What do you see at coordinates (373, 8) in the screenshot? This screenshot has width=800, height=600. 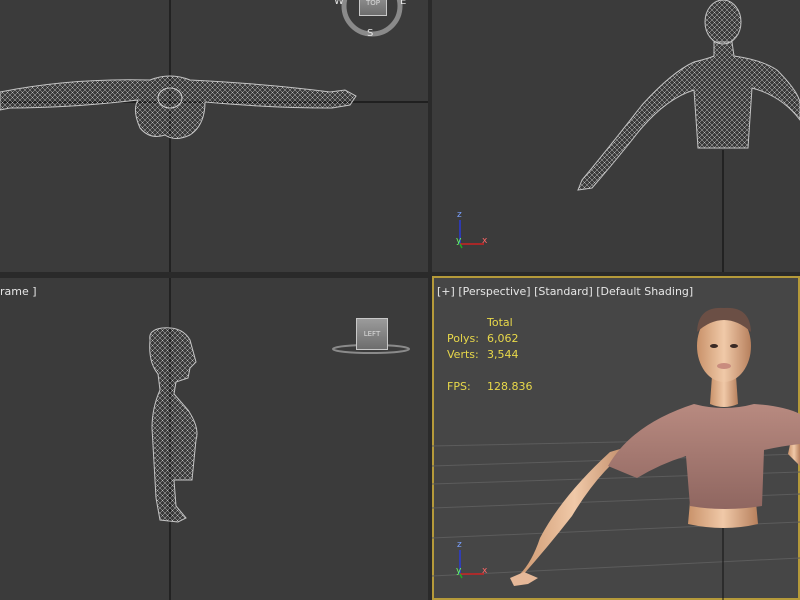 I see `viewcube-top: TOP` at bounding box center [373, 8].